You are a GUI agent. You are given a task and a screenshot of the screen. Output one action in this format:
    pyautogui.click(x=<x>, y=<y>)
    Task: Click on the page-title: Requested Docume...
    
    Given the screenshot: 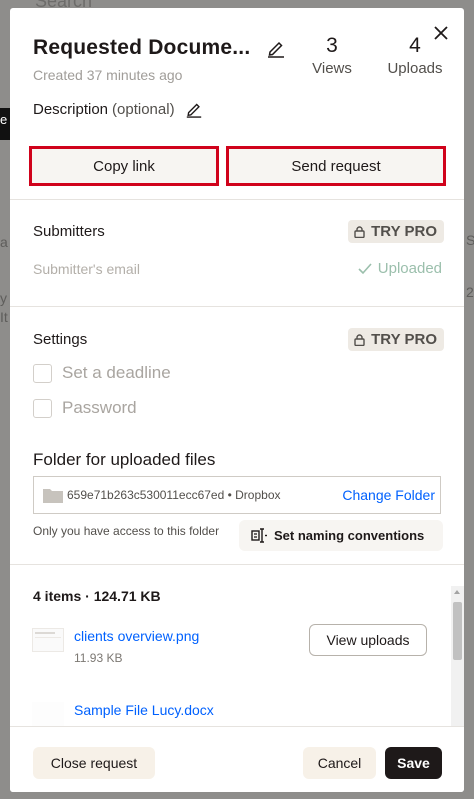 What is the action you would take?
    pyautogui.click(x=142, y=47)
    